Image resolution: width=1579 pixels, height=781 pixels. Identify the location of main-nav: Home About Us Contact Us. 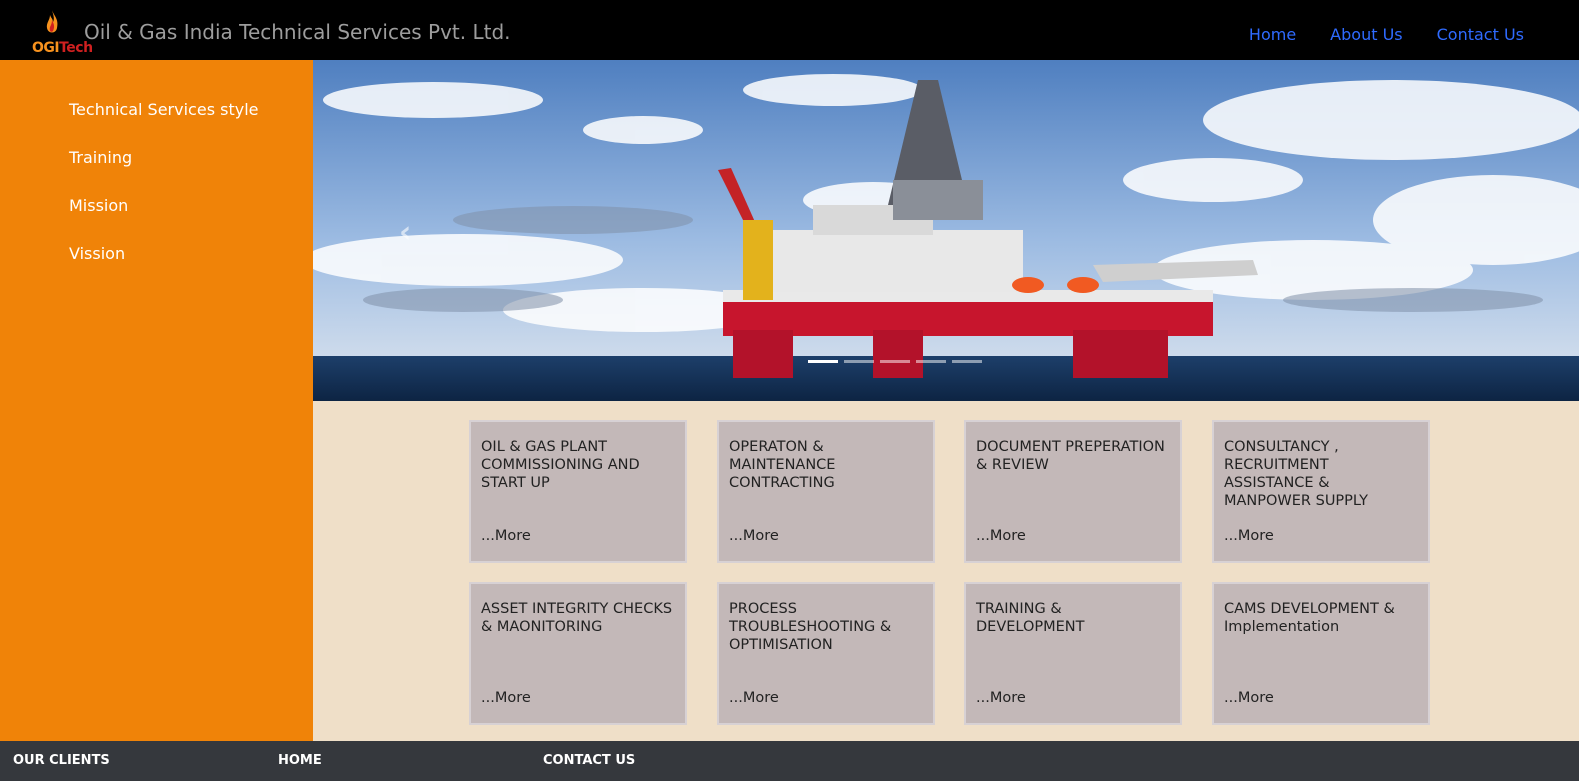
(1386, 34).